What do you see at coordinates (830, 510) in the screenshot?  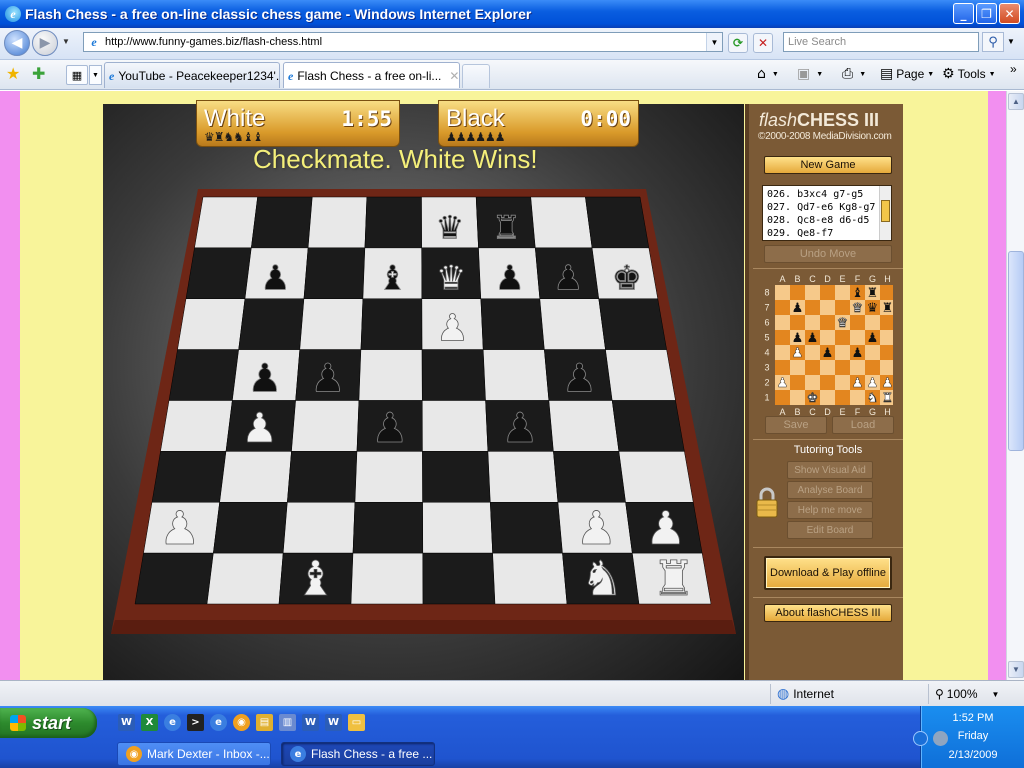 I see `help-me-move-button: Help me move` at bounding box center [830, 510].